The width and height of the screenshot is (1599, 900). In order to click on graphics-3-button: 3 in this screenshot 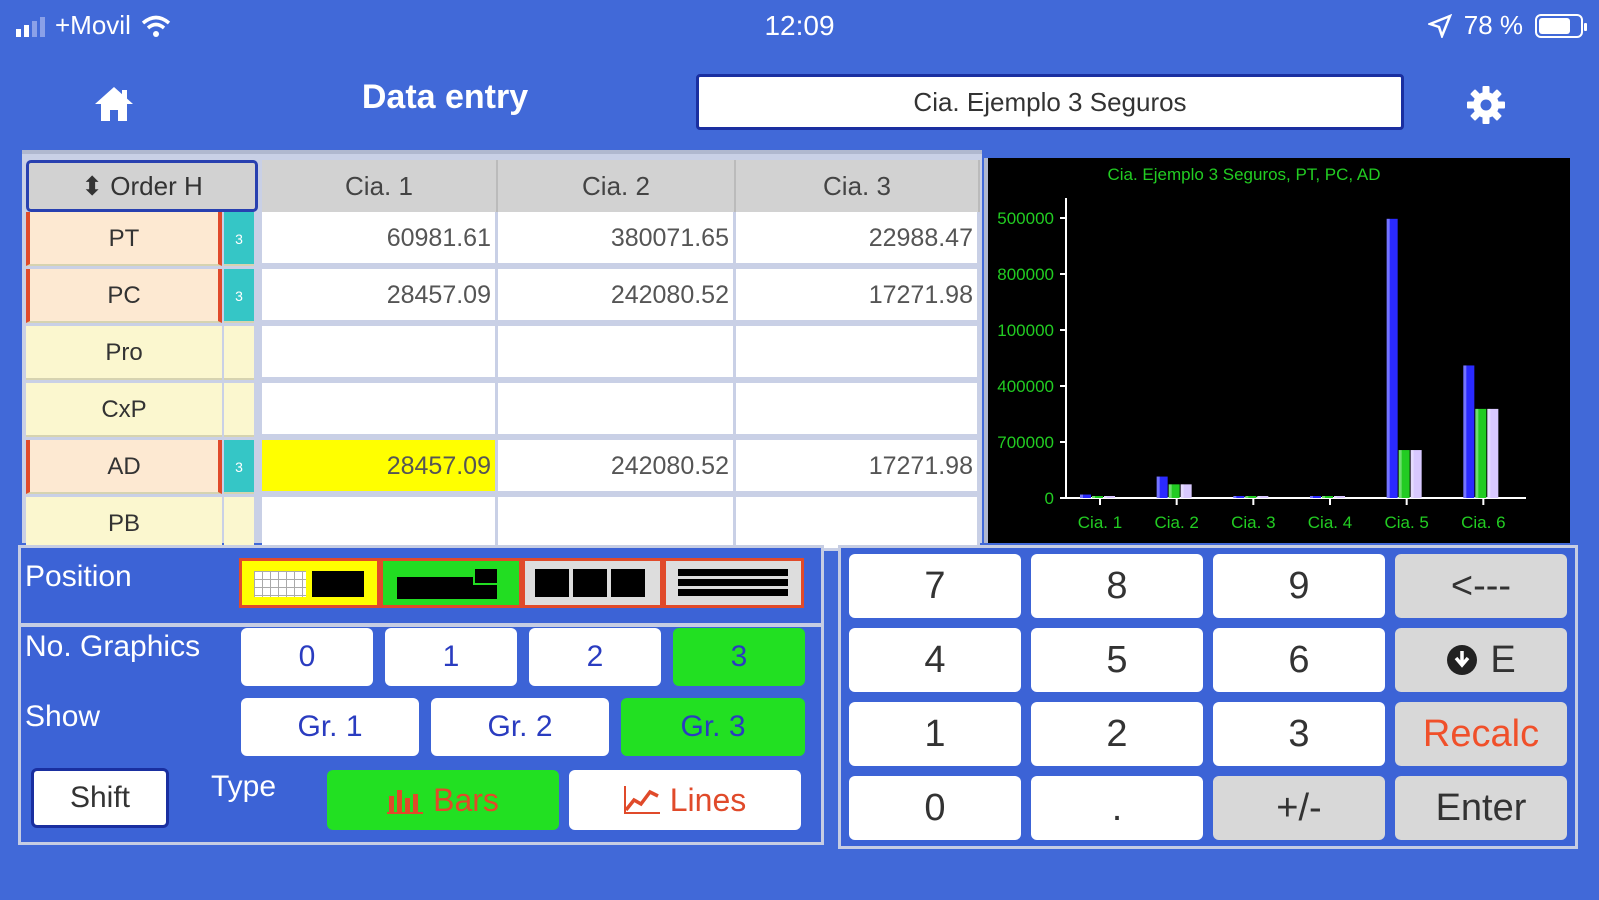, I will do `click(739, 657)`.